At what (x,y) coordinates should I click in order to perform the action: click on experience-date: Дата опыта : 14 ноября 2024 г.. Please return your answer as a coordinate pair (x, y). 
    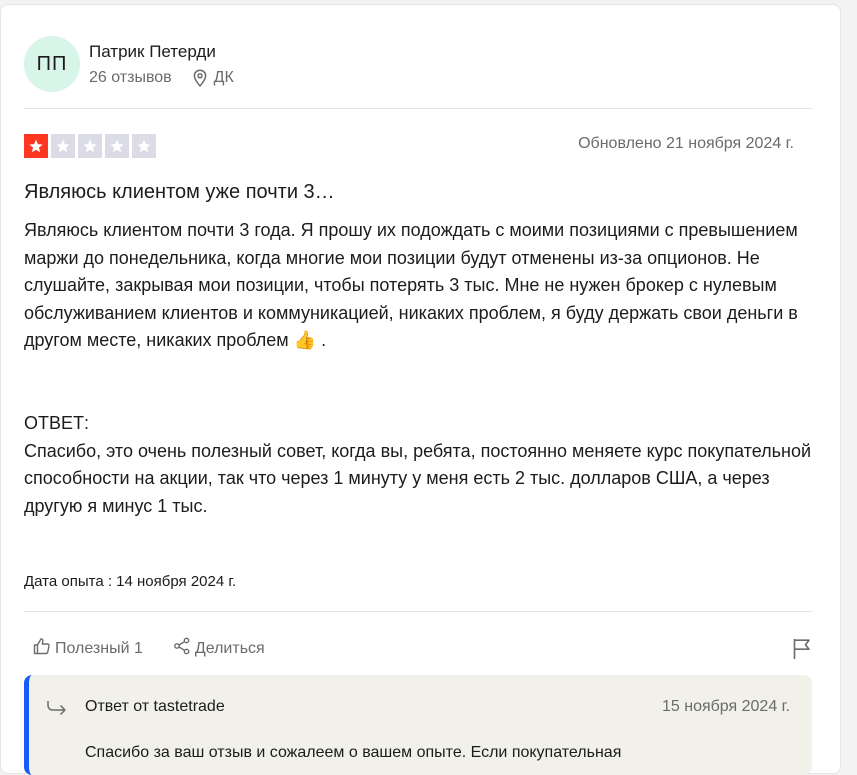
    Looking at the image, I should click on (130, 581).